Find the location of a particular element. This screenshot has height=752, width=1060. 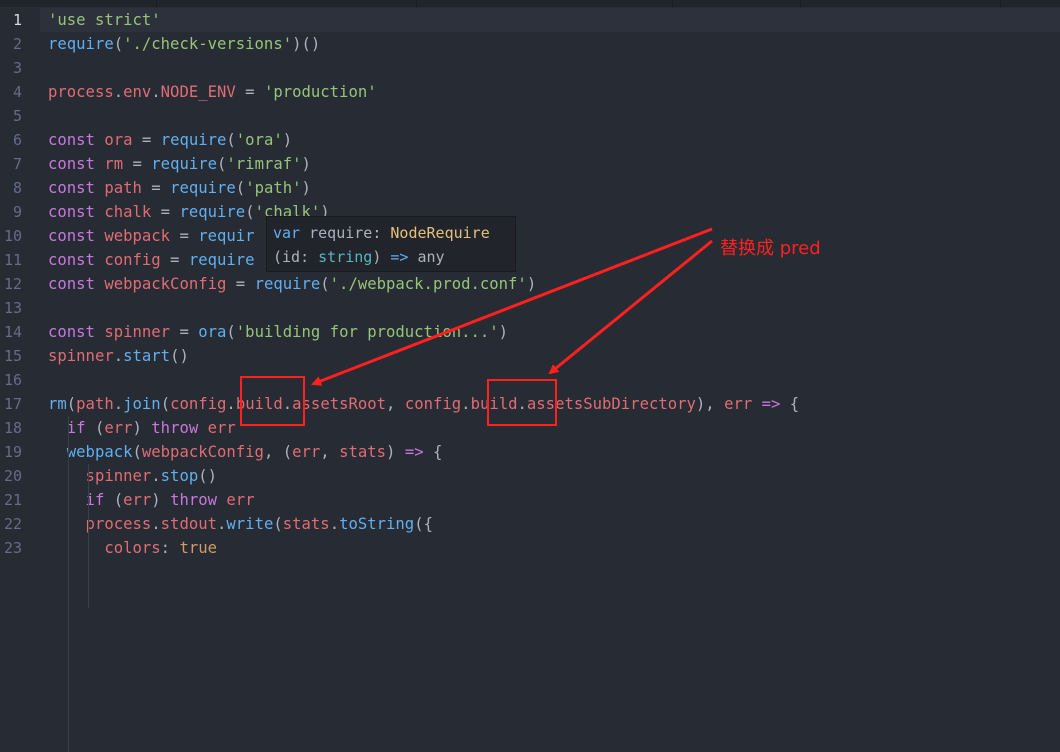

annotation-label: 替换成 pred is located at coordinates (770, 248).